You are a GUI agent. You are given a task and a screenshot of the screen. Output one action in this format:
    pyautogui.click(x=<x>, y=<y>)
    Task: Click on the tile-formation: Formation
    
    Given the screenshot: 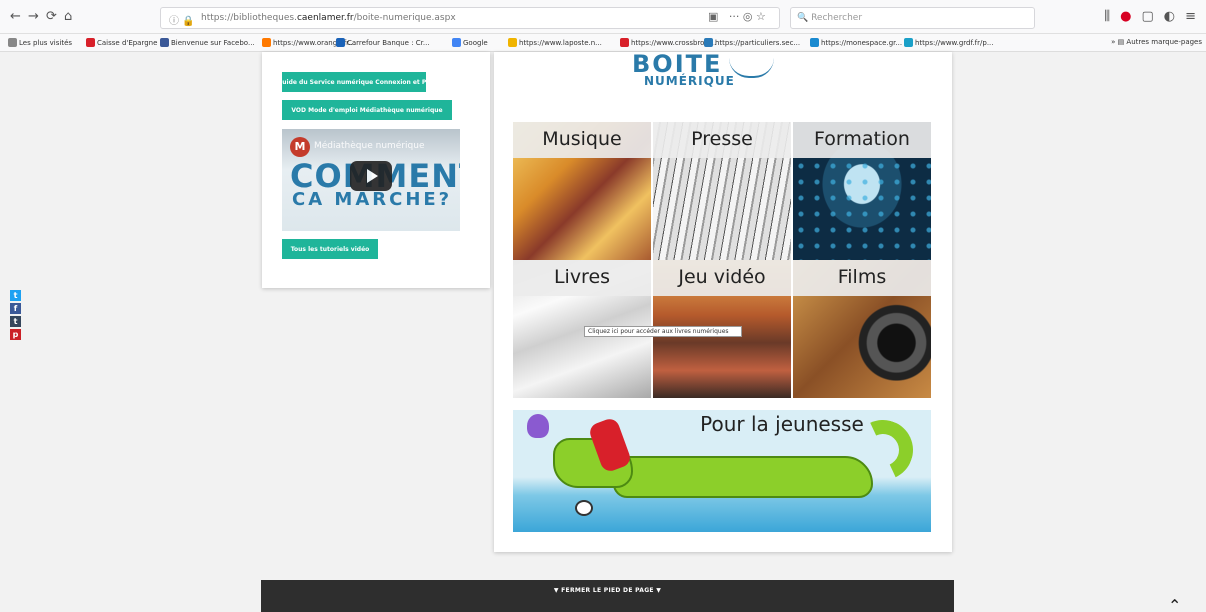 What is the action you would take?
    pyautogui.click(x=862, y=191)
    